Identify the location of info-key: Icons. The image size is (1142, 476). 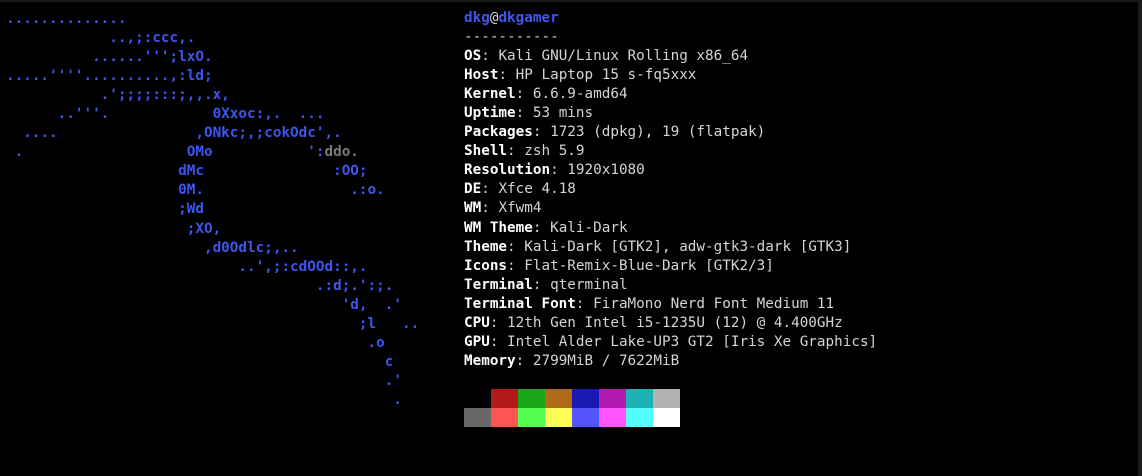
(486, 265).